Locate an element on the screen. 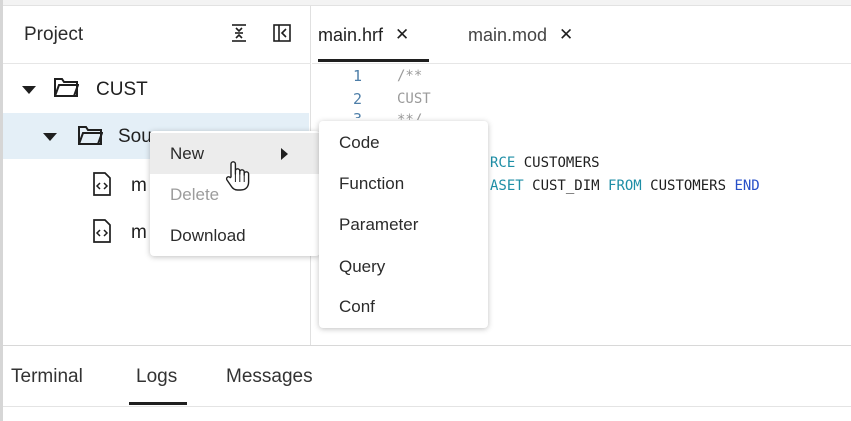 The height and width of the screenshot is (421, 851). code-keyword: FROM is located at coordinates (625, 186).